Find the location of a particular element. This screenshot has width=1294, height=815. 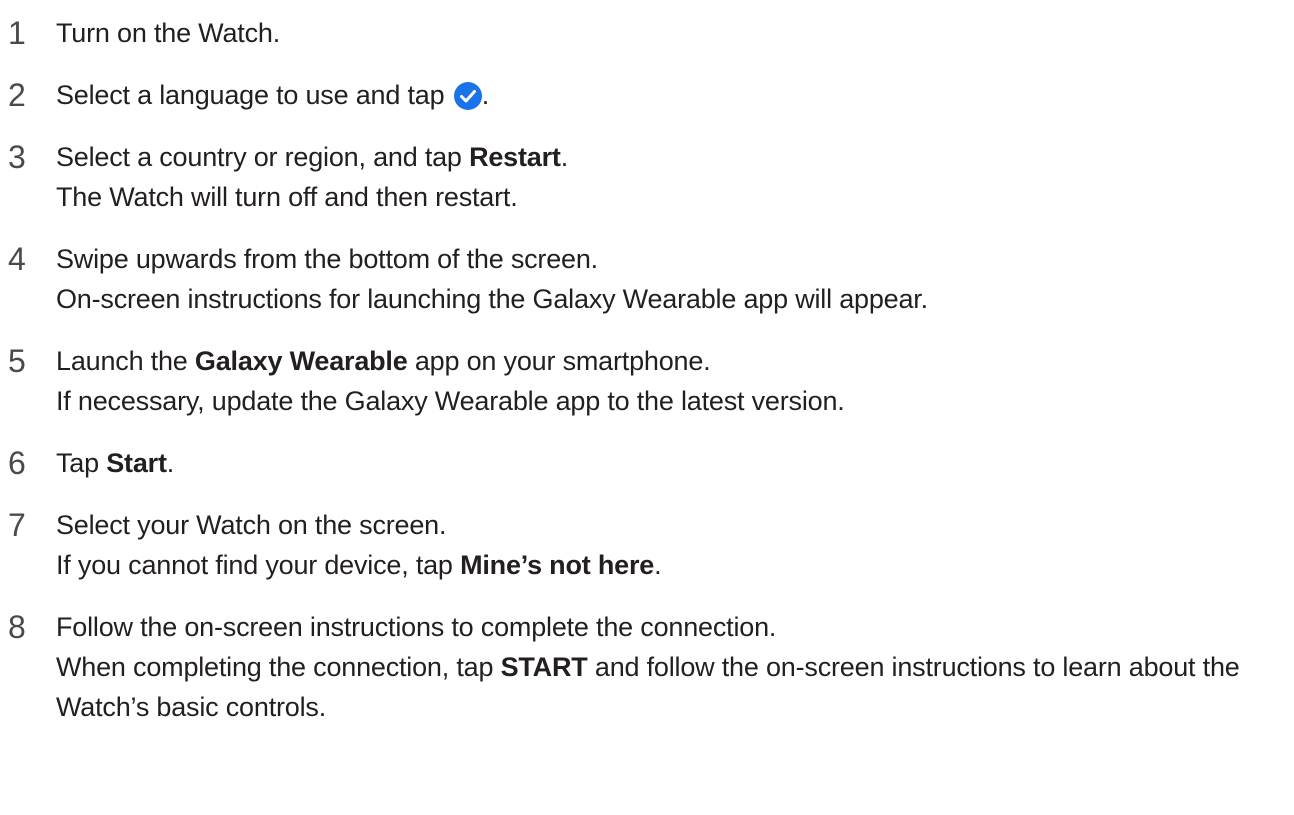

step-note-text: If you cannot find your device, tap is located at coordinates (258, 565).